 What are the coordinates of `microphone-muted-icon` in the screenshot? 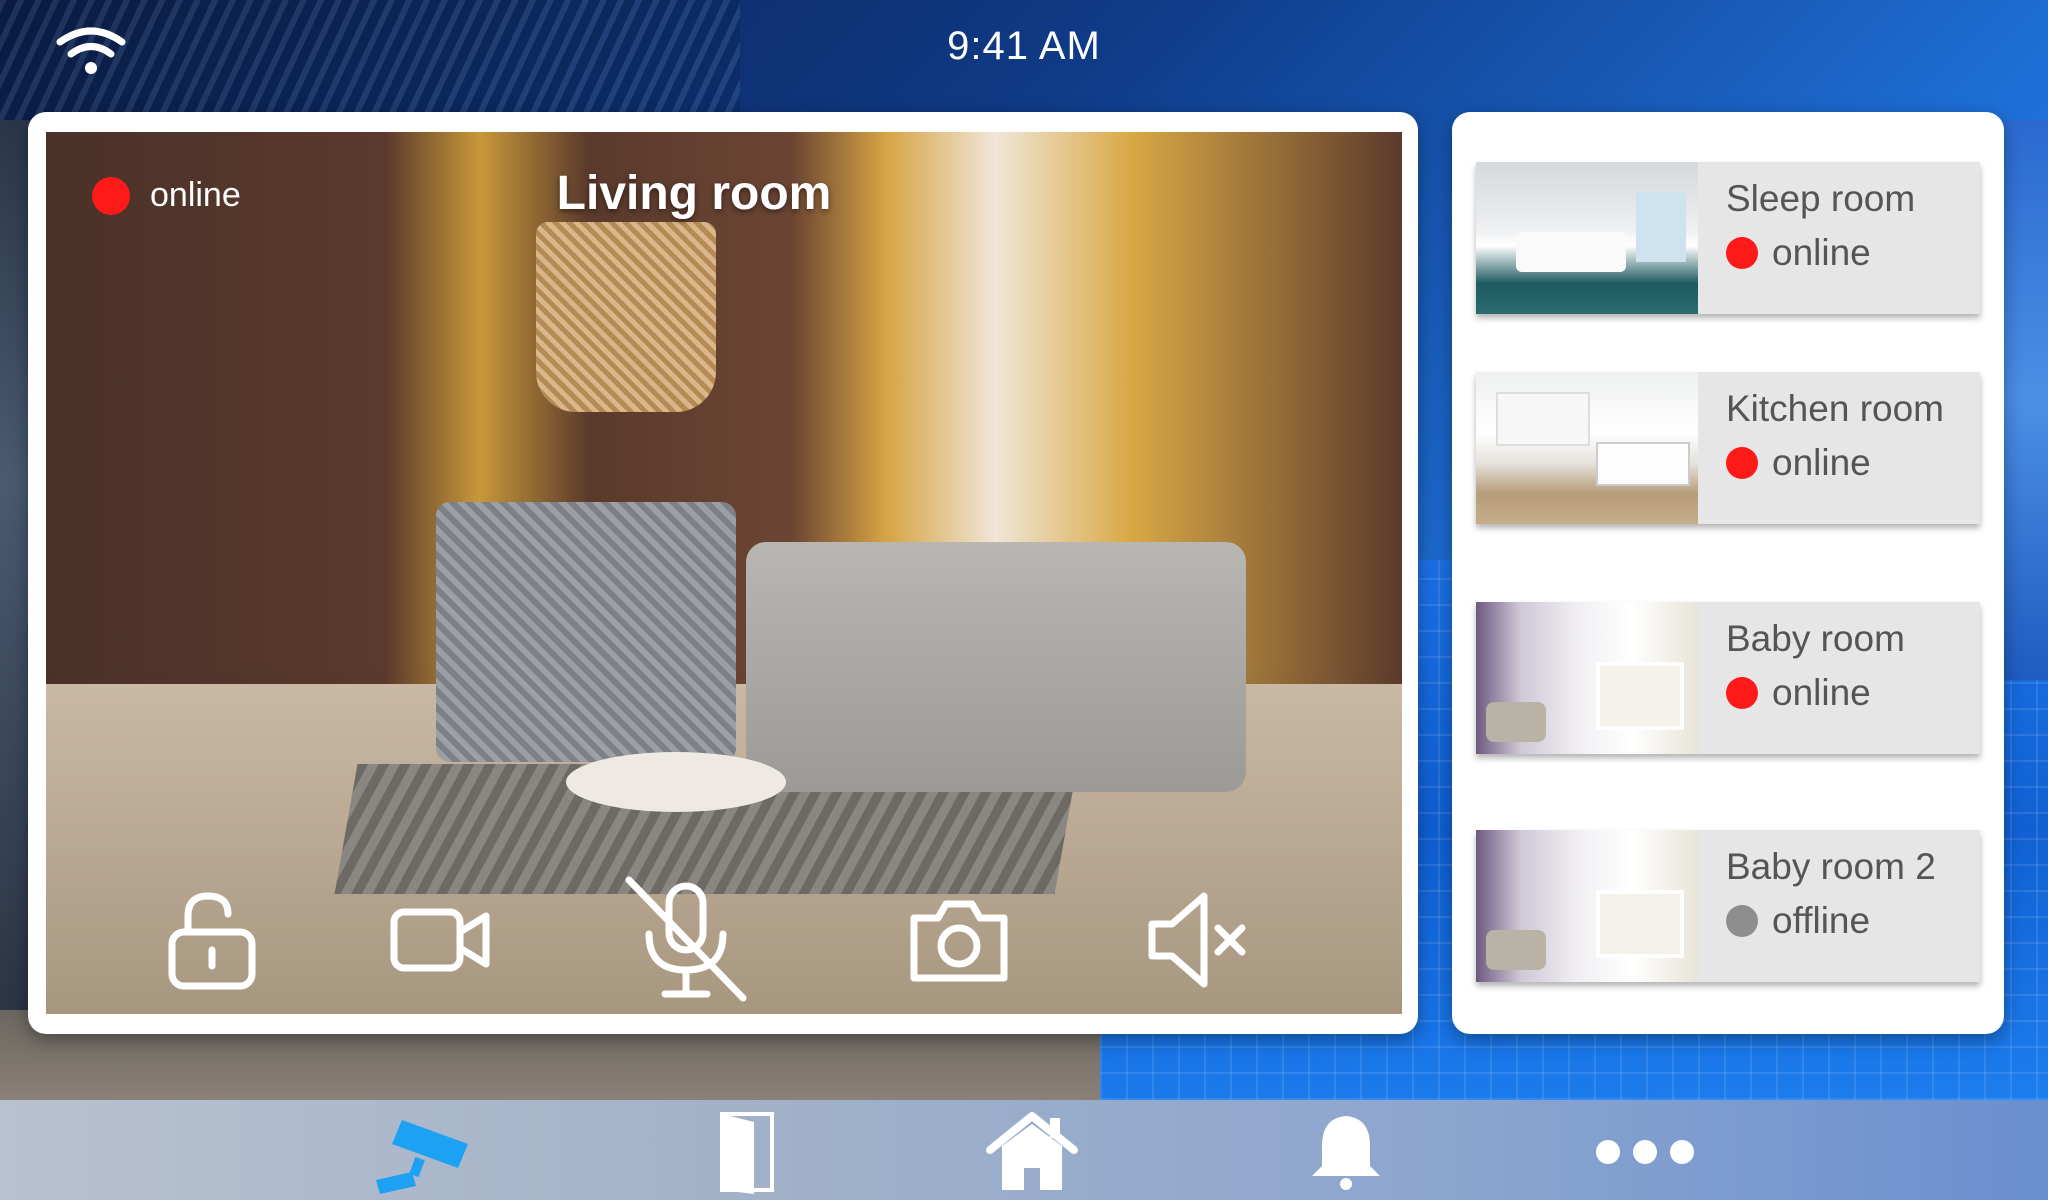 It's located at (686, 939).